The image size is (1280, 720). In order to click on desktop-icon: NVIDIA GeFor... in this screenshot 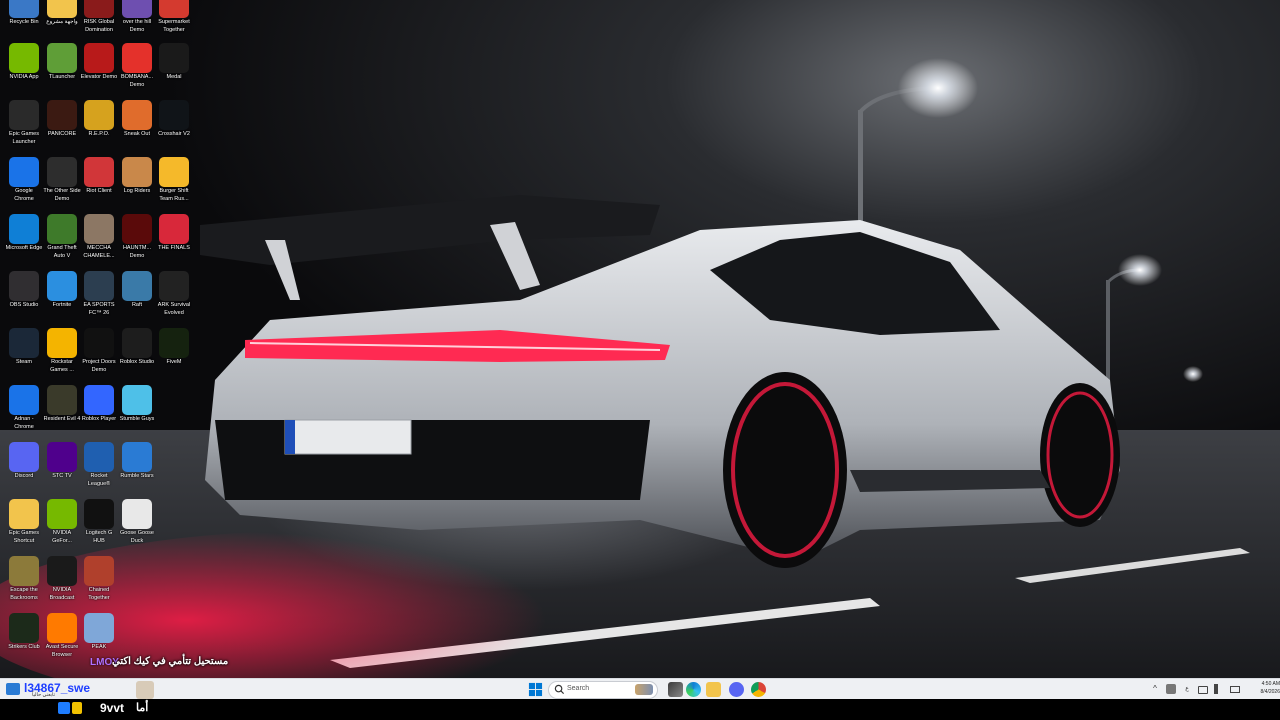, I will do `click(62, 522)`.